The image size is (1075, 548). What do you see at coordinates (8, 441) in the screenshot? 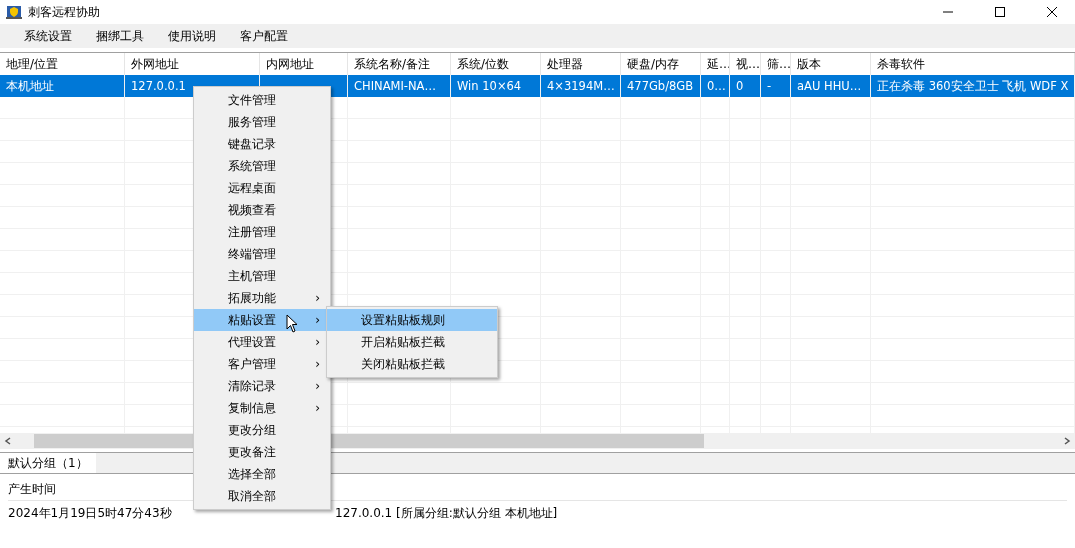
I see `scroll-left-icon` at bounding box center [8, 441].